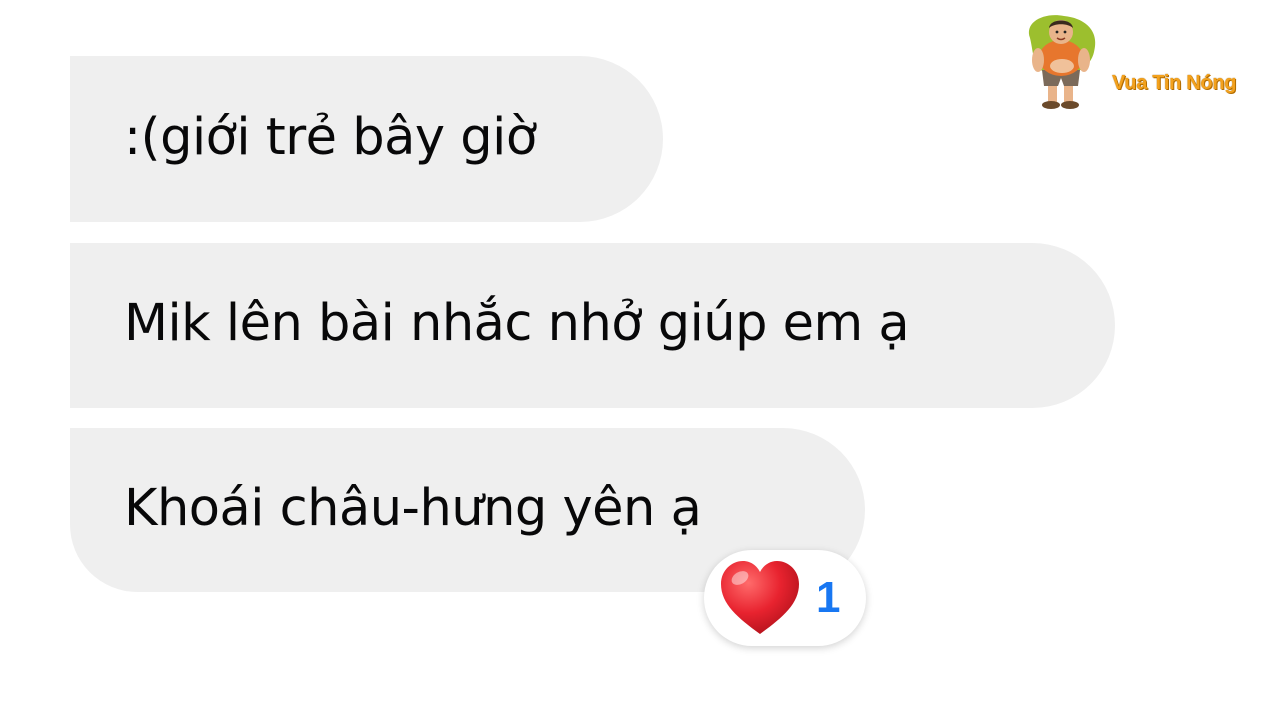 This screenshot has width=1280, height=718. What do you see at coordinates (1145, 60) in the screenshot?
I see `watermark-logo: Vua Tin Nóng` at bounding box center [1145, 60].